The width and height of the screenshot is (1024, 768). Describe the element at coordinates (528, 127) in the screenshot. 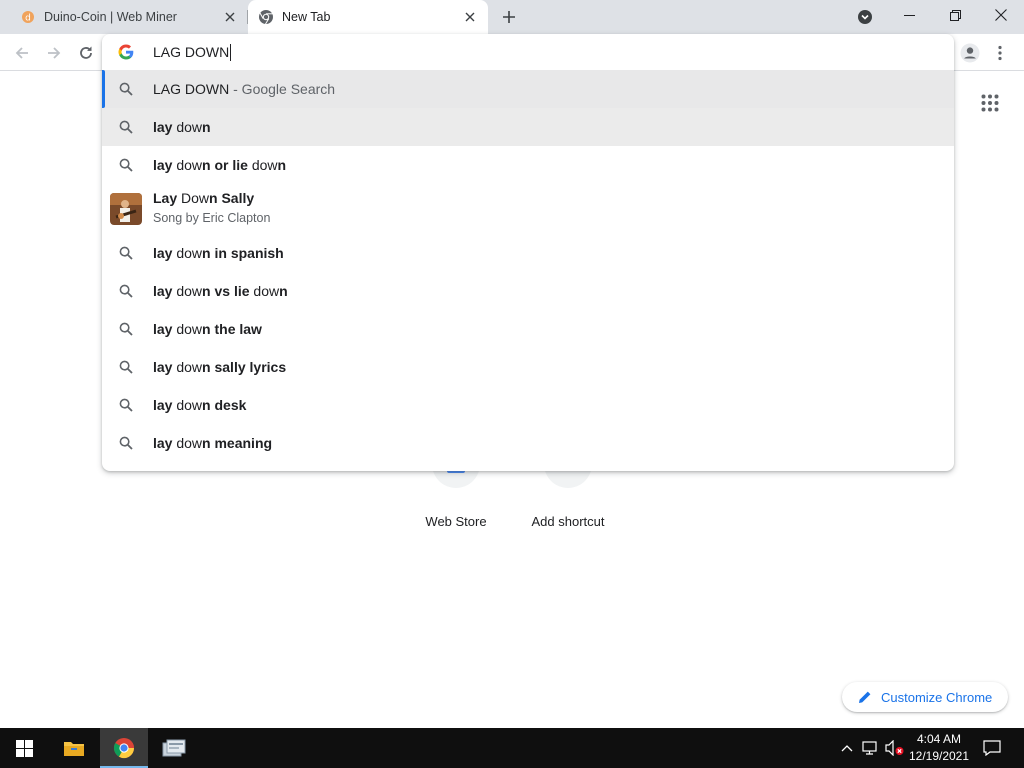

I see `suggestion-item: lay down` at that location.